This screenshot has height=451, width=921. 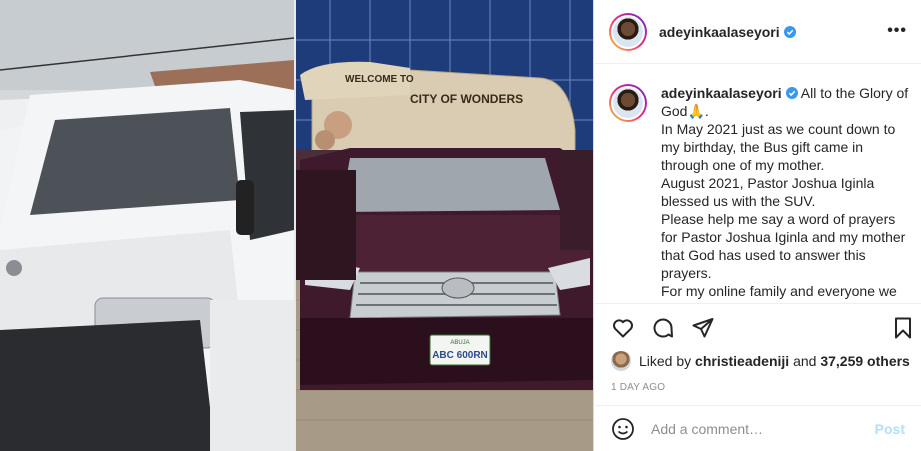 What do you see at coordinates (460, 355) in the screenshot?
I see `plate-number-text: ABC 600RN` at bounding box center [460, 355].